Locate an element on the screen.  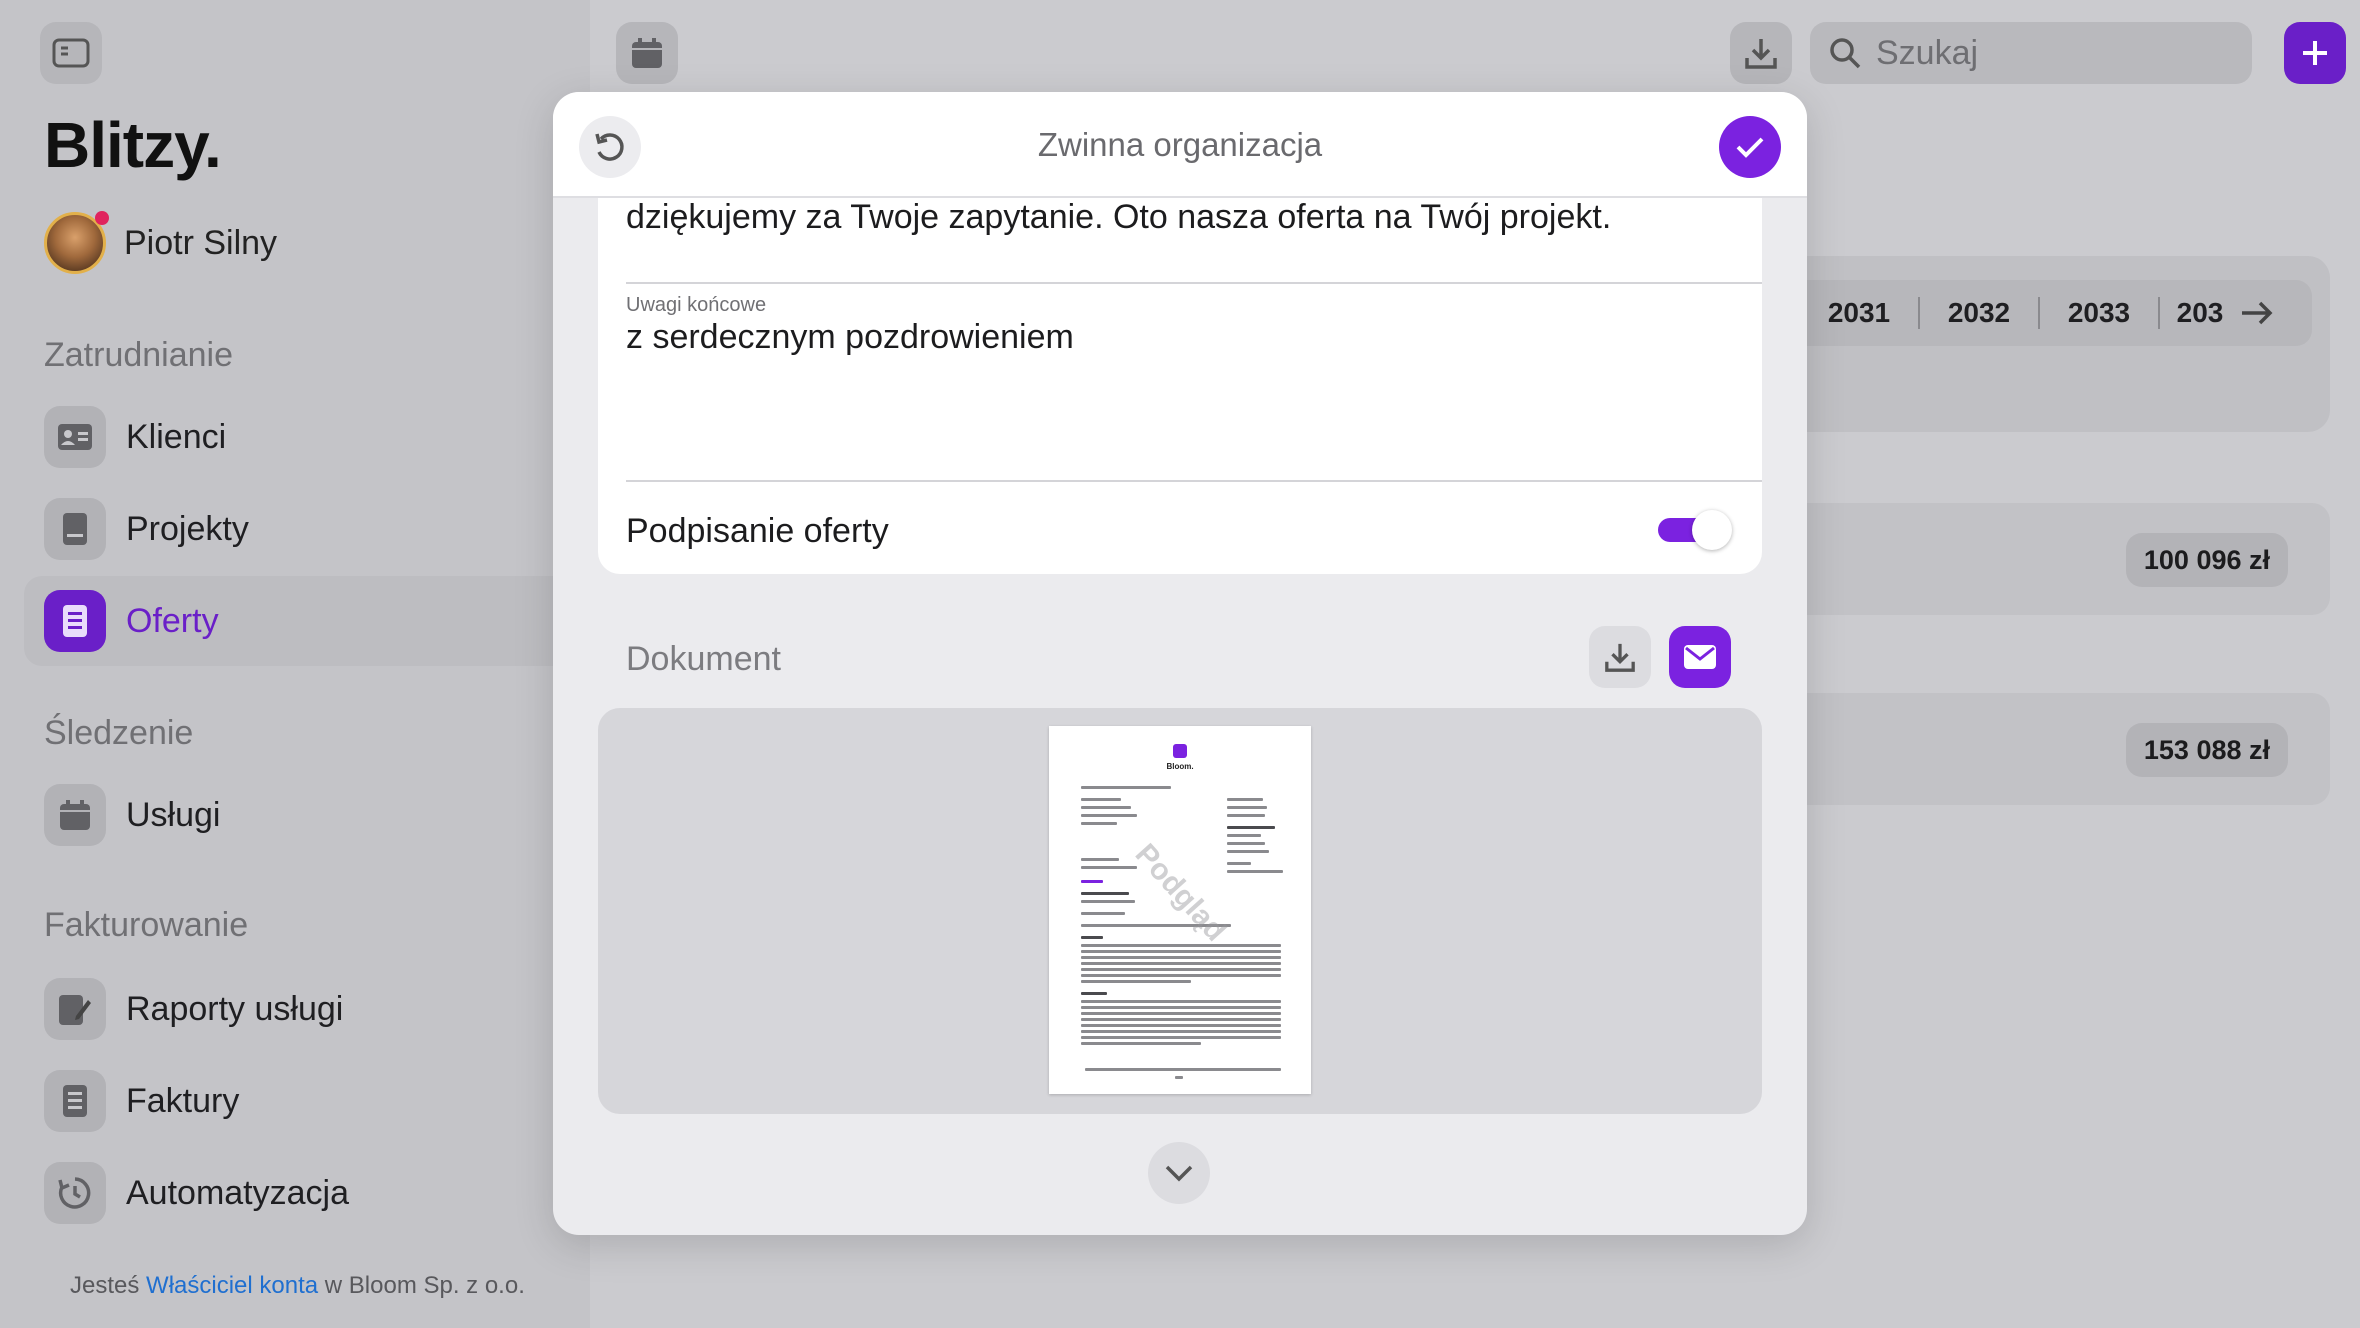
download-button is located at coordinates (1761, 53).